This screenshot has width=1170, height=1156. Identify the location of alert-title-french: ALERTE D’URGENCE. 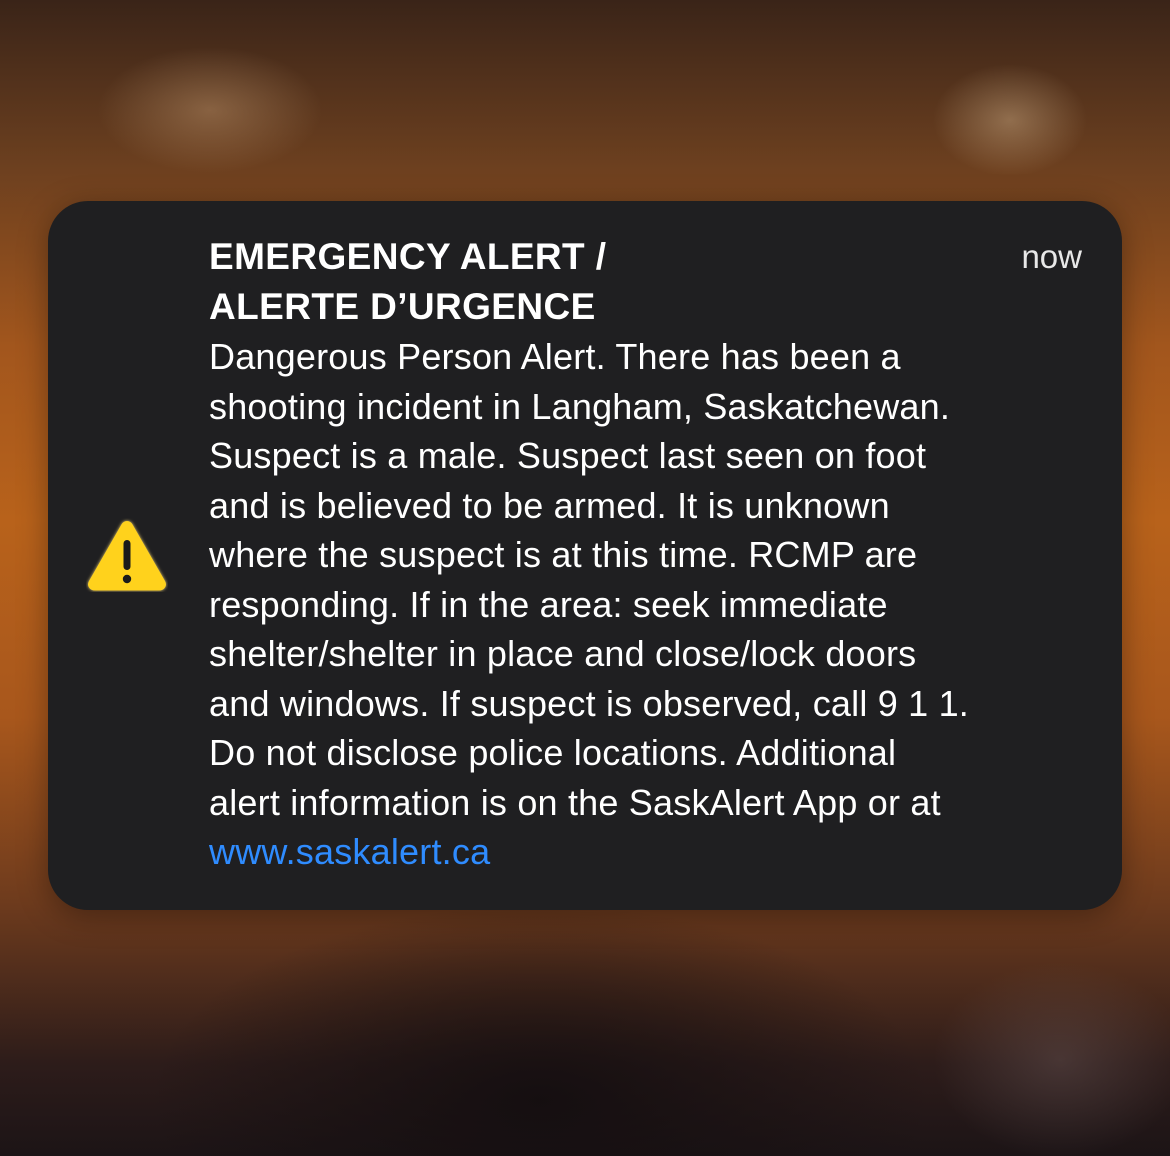
(402, 306).